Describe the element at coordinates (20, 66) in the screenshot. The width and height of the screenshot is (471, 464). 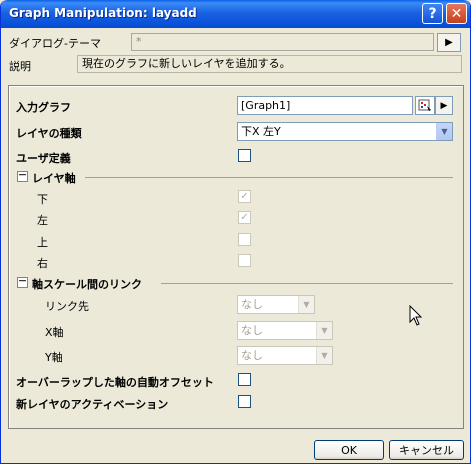
I see `description-label: 説明` at that location.